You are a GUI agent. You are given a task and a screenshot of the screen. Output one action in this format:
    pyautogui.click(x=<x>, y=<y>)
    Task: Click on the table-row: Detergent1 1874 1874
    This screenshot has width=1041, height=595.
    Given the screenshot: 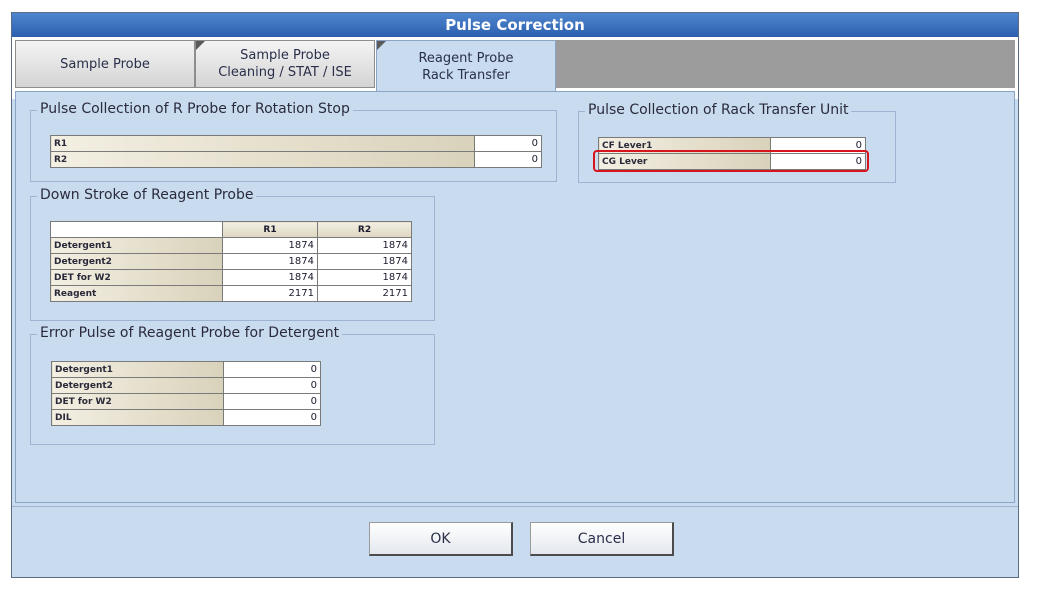 What is the action you would take?
    pyautogui.click(x=231, y=245)
    